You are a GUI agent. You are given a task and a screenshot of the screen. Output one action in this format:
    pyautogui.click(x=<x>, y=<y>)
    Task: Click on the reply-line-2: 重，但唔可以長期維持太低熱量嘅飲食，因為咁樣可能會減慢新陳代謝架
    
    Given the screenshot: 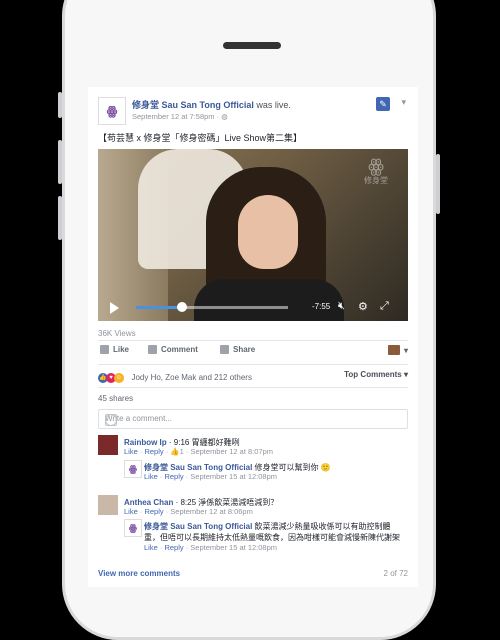 What is the action you would take?
    pyautogui.click(x=276, y=536)
    